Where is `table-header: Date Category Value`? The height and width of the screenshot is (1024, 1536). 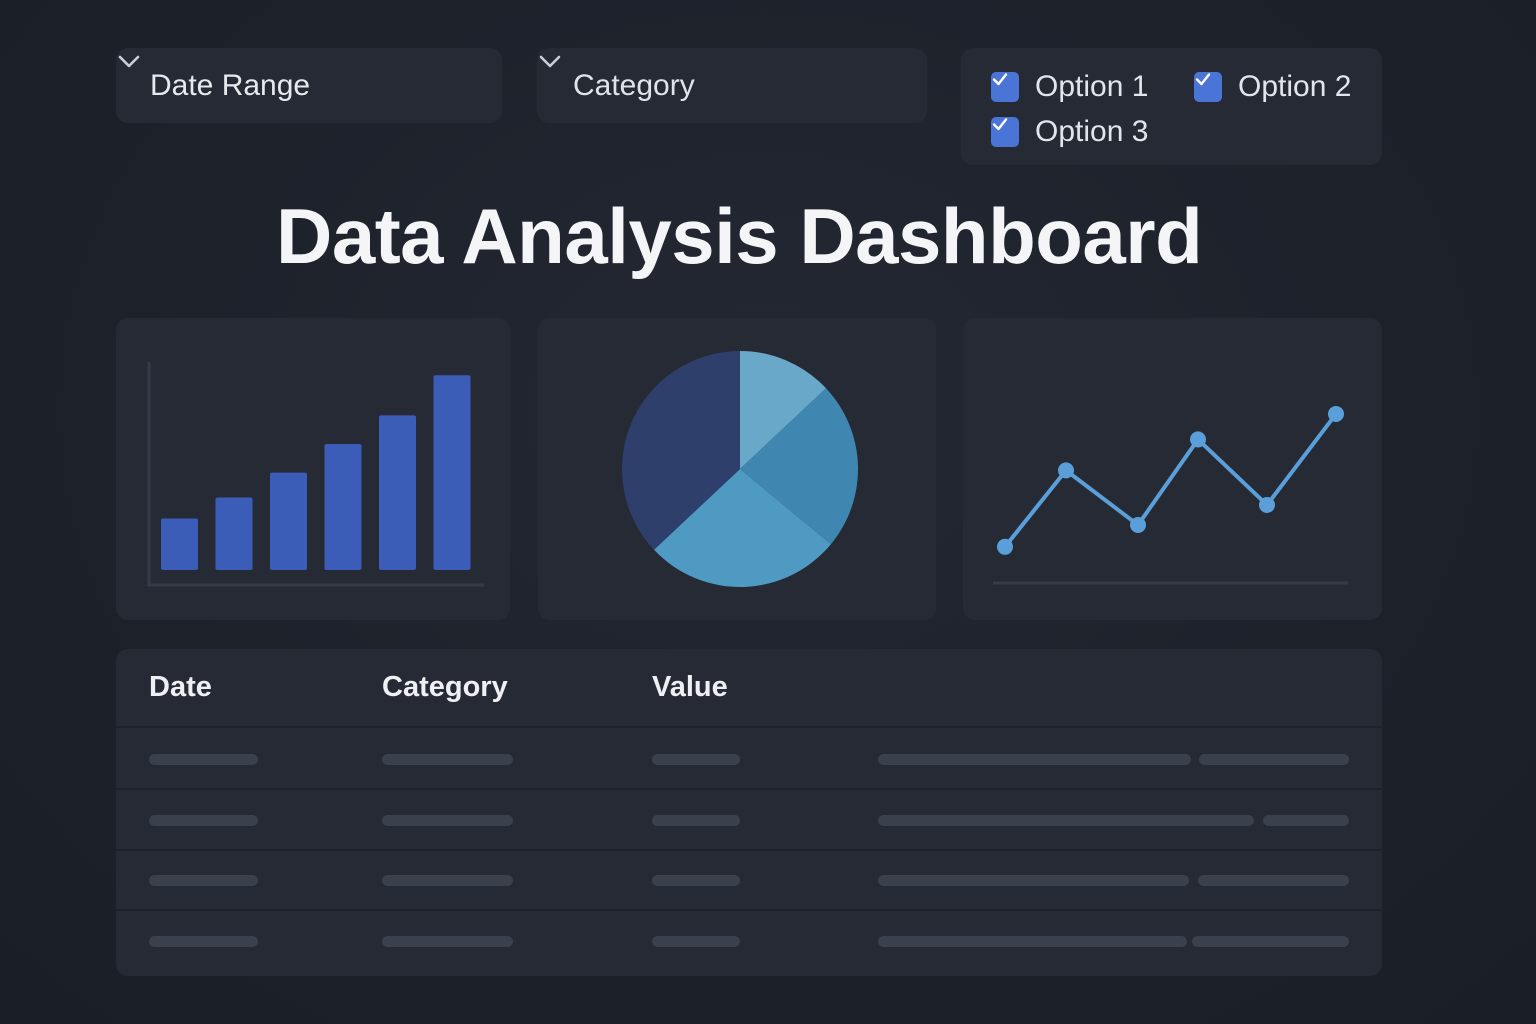 table-header: Date Category Value is located at coordinates (749, 688).